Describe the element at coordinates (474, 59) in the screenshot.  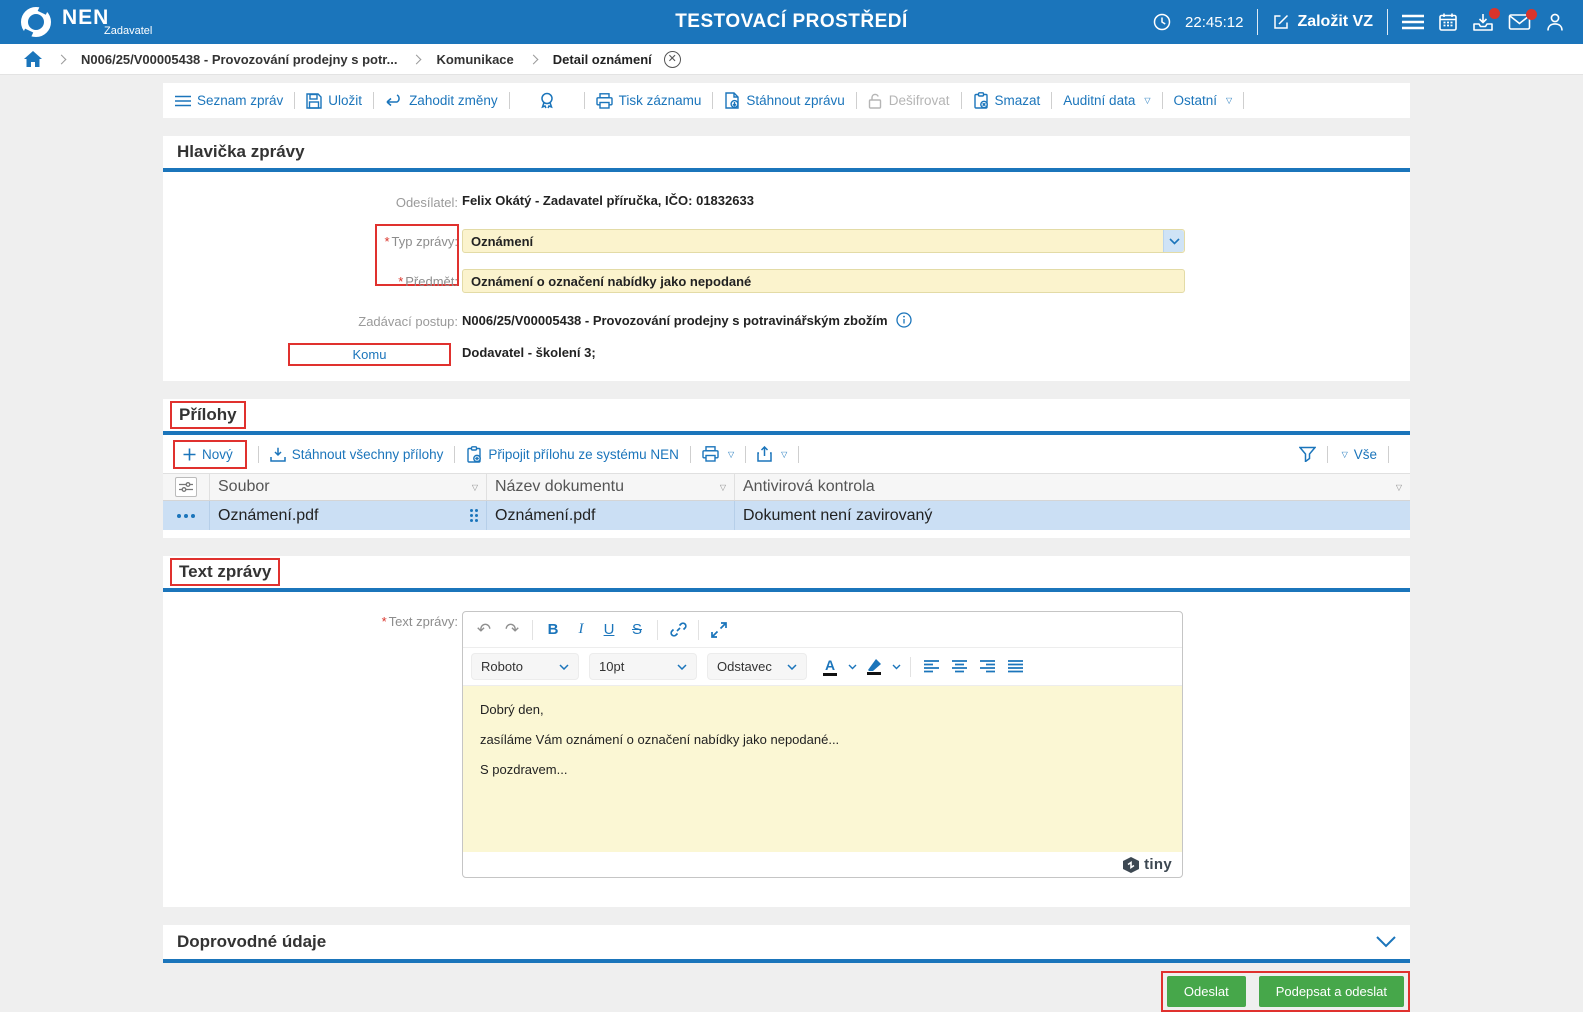
I see `breadcrumb-komunikace: Komunikace` at that location.